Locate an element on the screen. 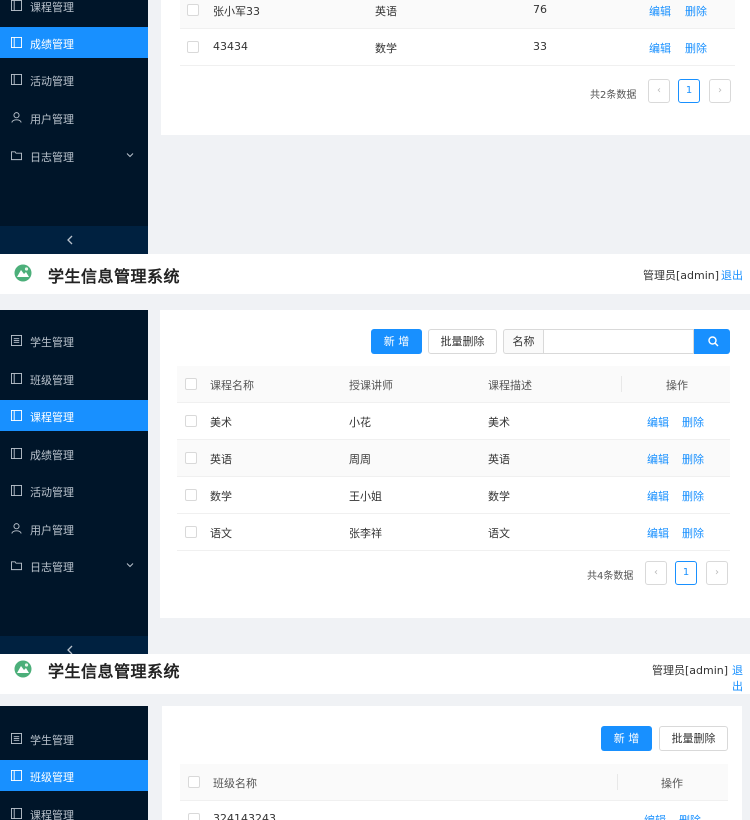  course-name: 英语 is located at coordinates (221, 459).